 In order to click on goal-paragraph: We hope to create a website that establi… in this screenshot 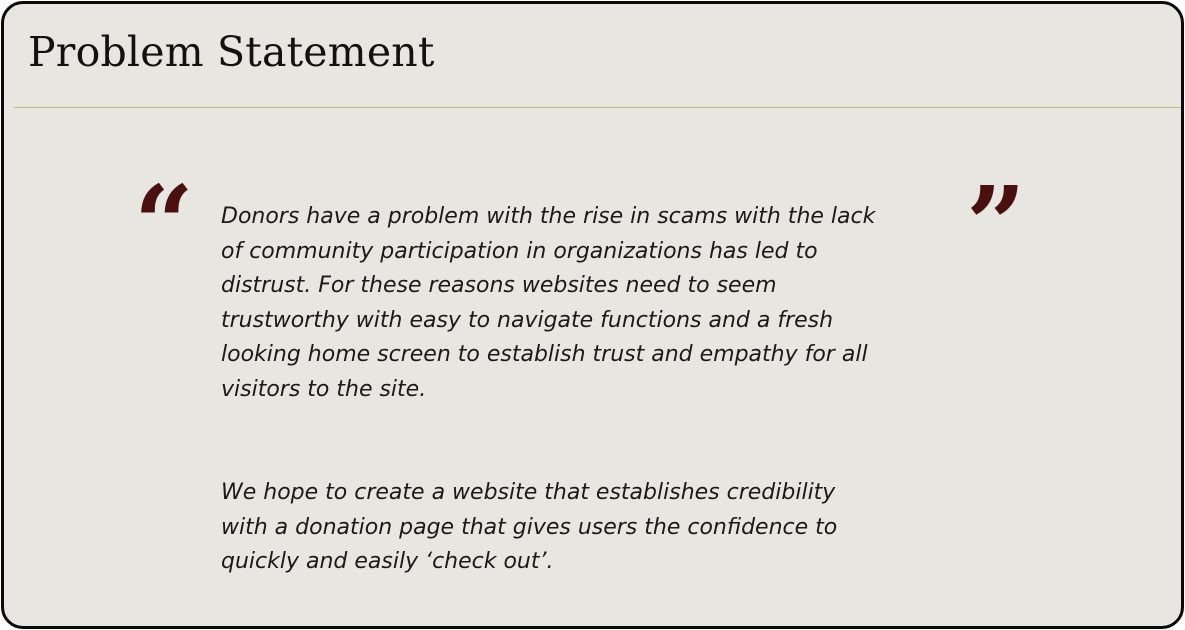, I will do `click(529, 527)`.